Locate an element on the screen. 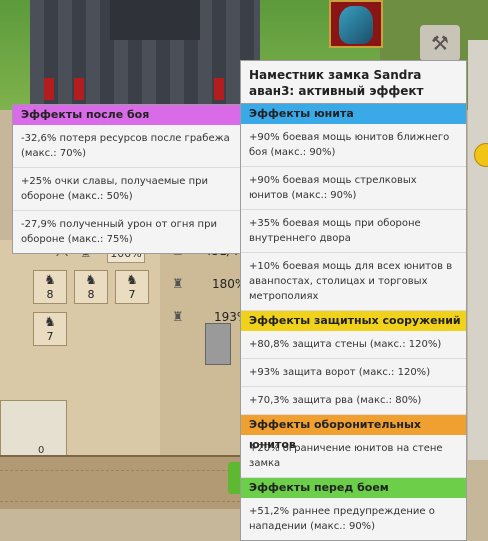 This screenshot has height=541, width=488. moat-icon: ♜ is located at coordinates (178, 317).